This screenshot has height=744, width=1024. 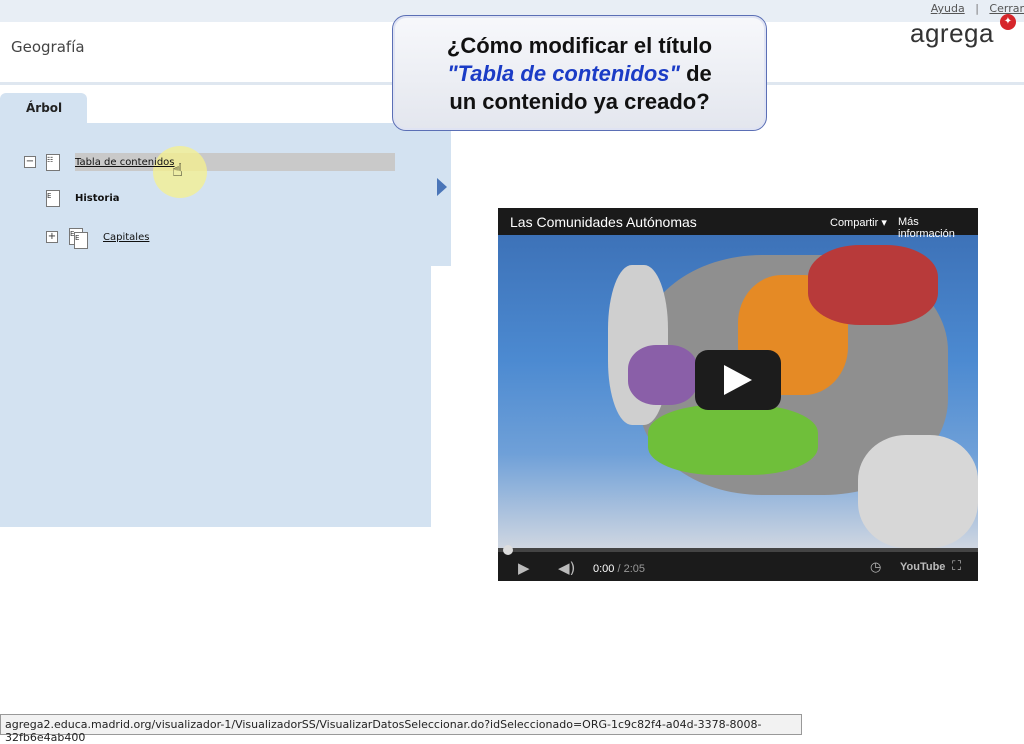 I want to click on logo-badge-icon: ✦, so click(x=1008, y=22).